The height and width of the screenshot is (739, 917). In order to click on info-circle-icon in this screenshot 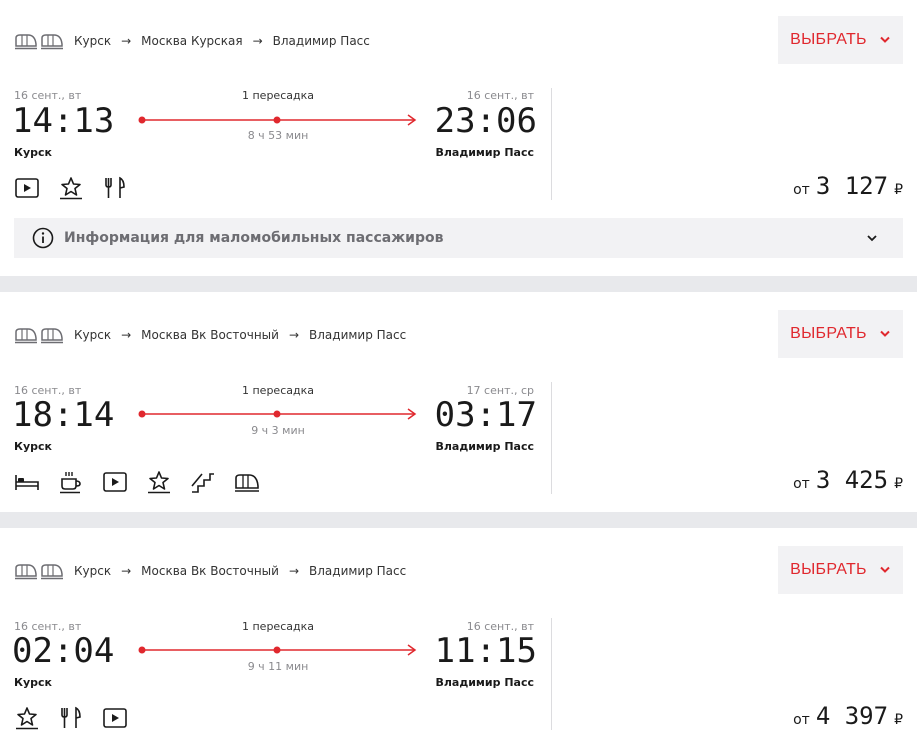, I will do `click(43, 238)`.